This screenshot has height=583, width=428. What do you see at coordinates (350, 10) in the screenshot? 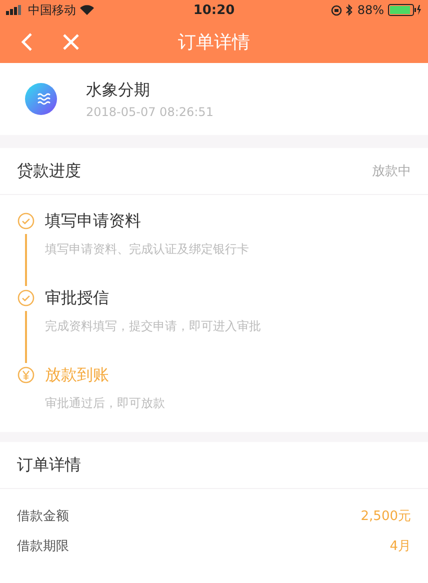
I see `bluetooth-icon` at bounding box center [350, 10].